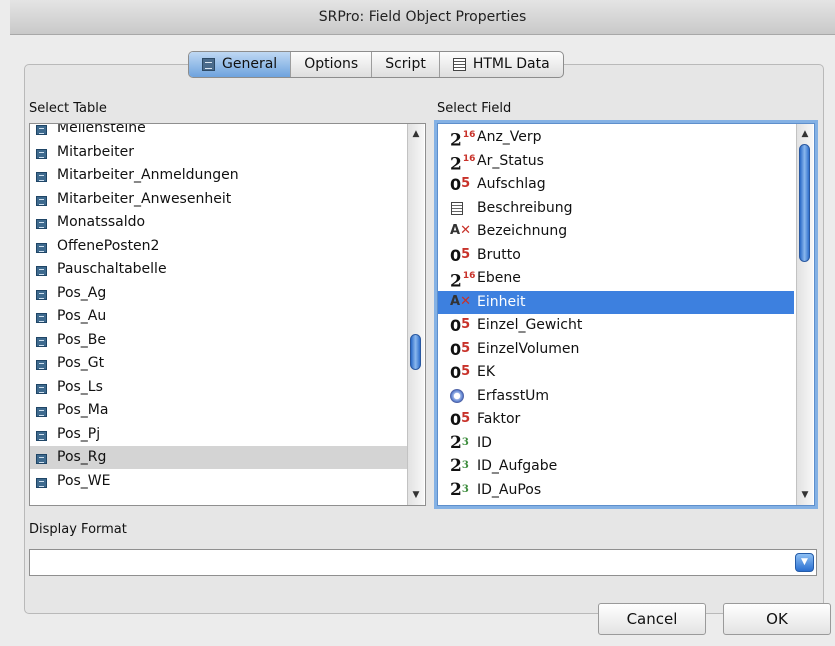 This screenshot has height=646, width=835. Describe the element at coordinates (108, 245) in the screenshot. I see `table-list-item-label: OffenePosten2` at that location.